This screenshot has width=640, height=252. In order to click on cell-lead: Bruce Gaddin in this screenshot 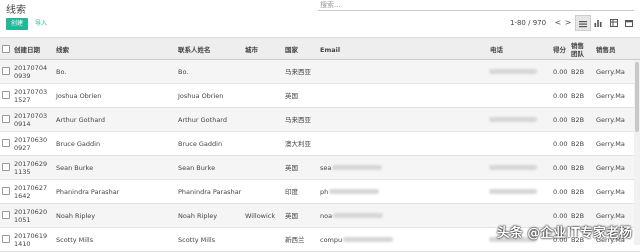, I will do `click(78, 143)`.